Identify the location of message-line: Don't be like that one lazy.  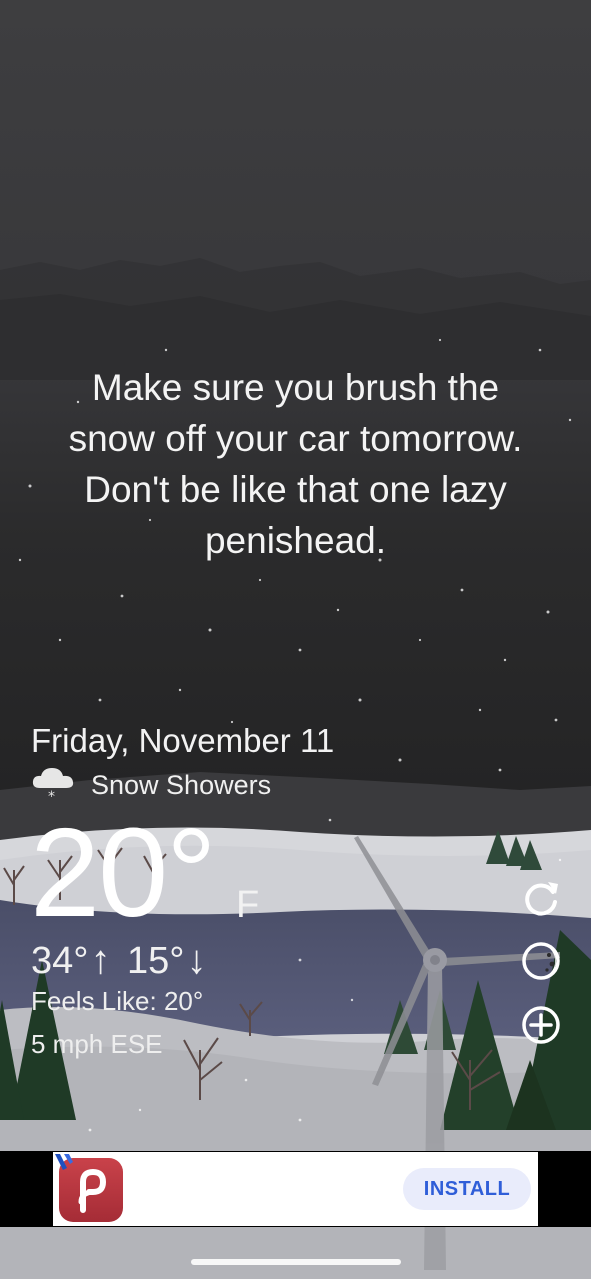
(295, 489).